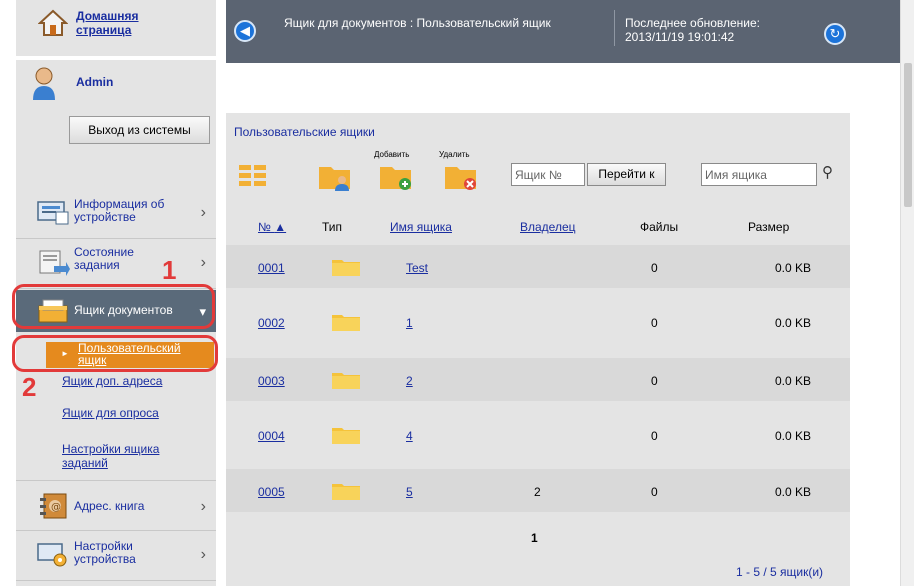 The width and height of the screenshot is (914, 586). What do you see at coordinates (908, 135) in the screenshot?
I see `scrollbar-thumb` at bounding box center [908, 135].